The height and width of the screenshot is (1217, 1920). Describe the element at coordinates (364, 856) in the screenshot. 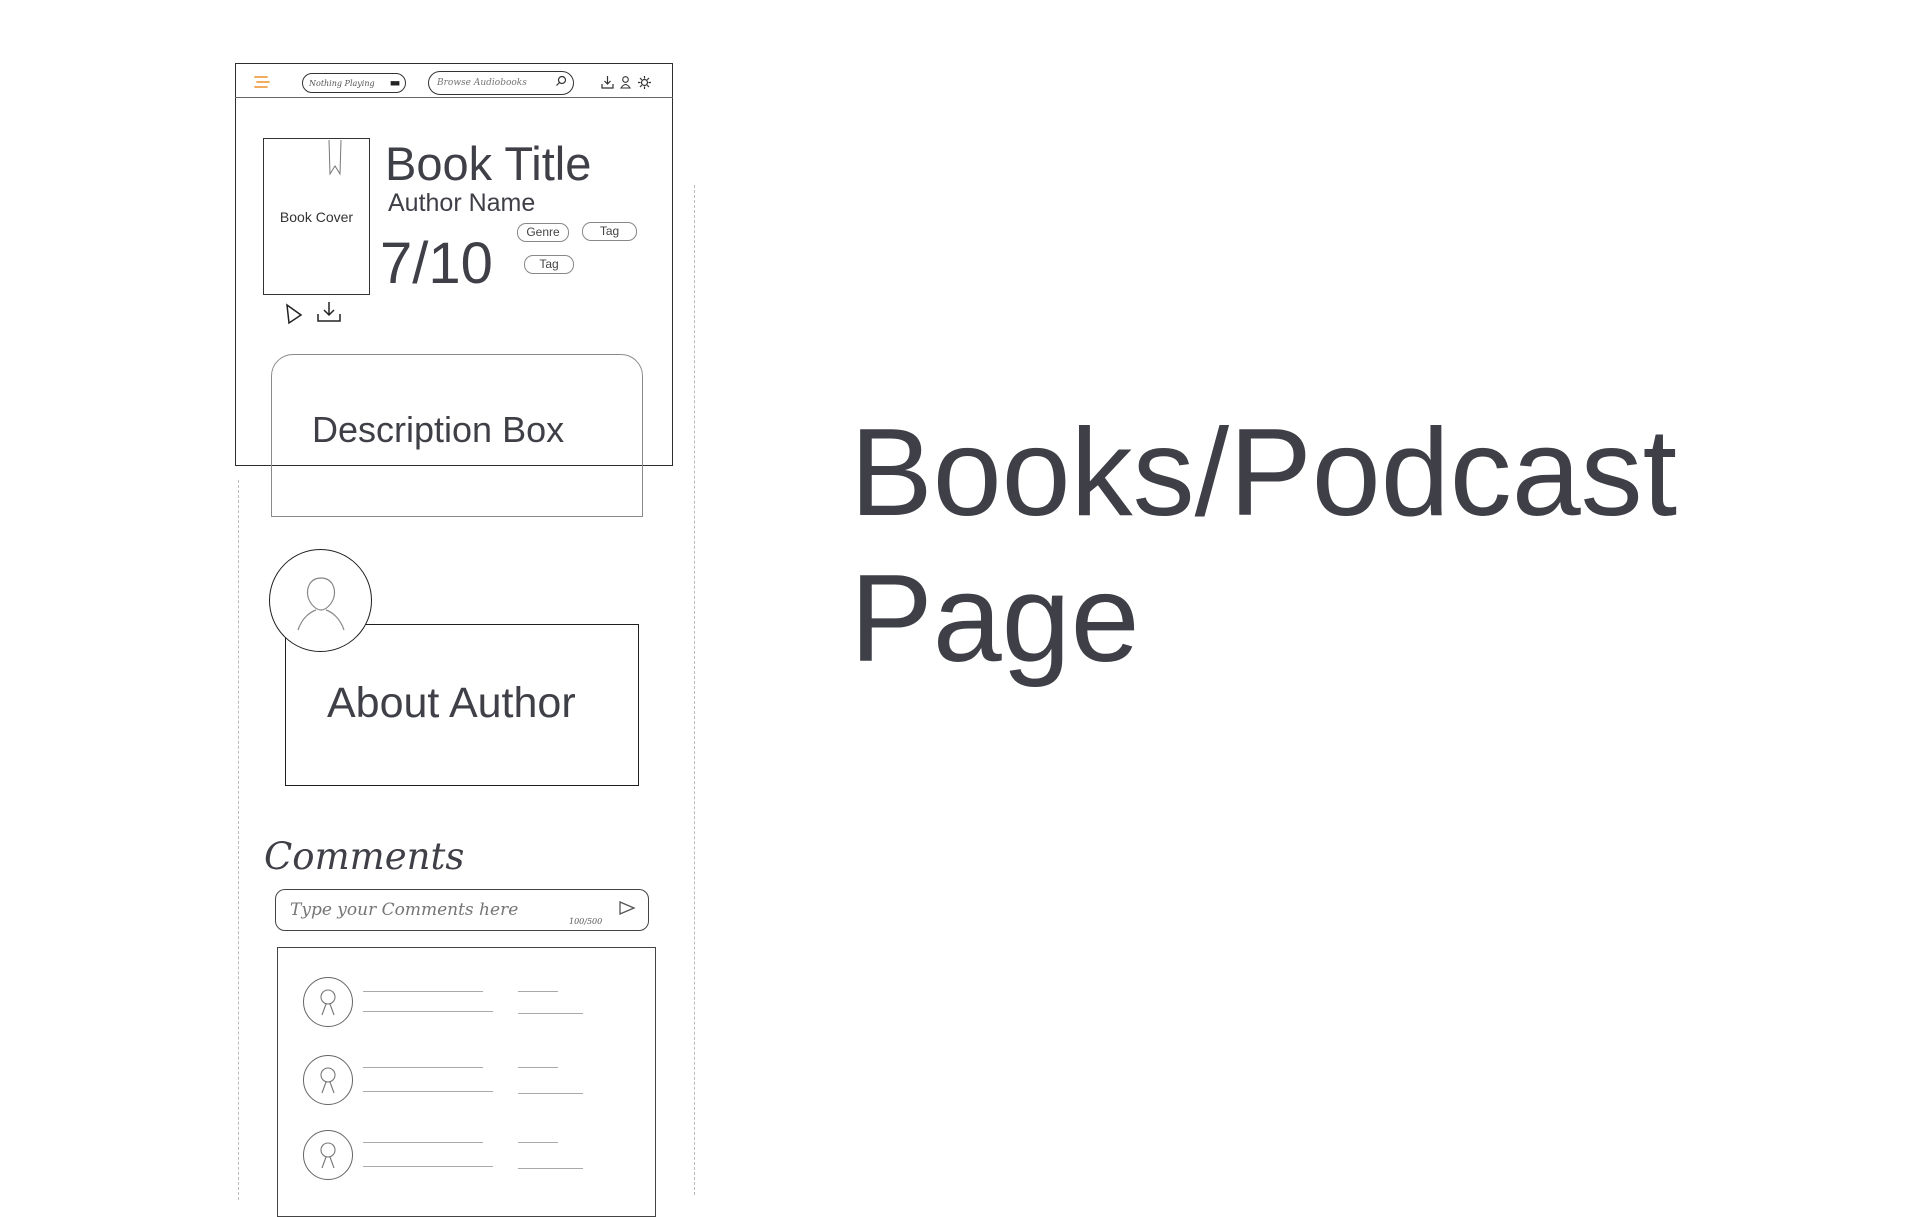

I see `comments-heading: Comments` at that location.